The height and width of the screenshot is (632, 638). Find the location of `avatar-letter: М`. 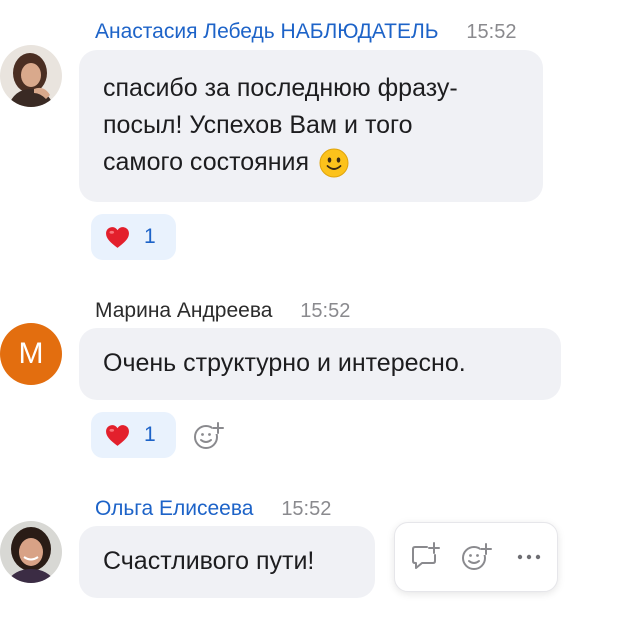

avatar-letter: М is located at coordinates (31, 353).